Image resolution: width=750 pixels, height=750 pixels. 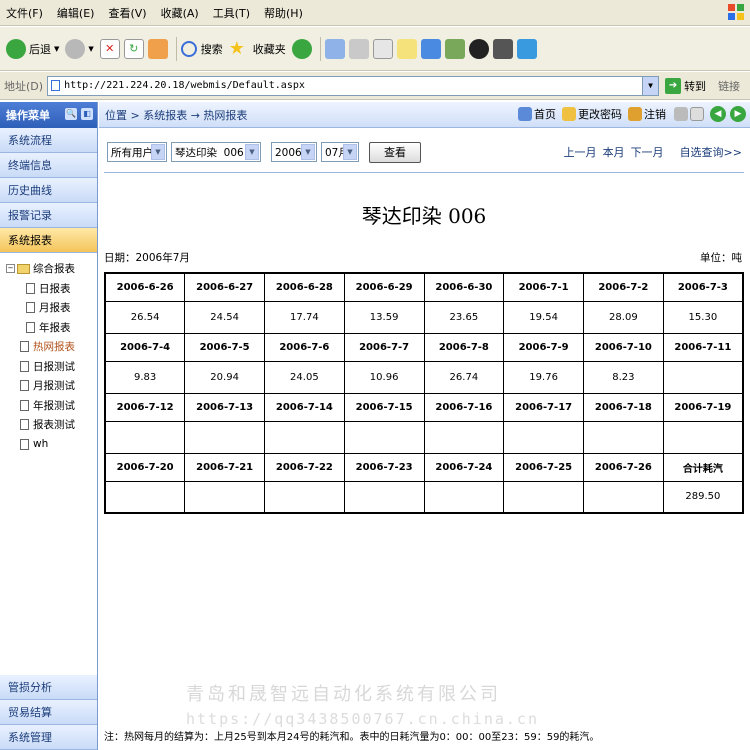 I want to click on table-value-row: 289.50, so click(x=424, y=497).